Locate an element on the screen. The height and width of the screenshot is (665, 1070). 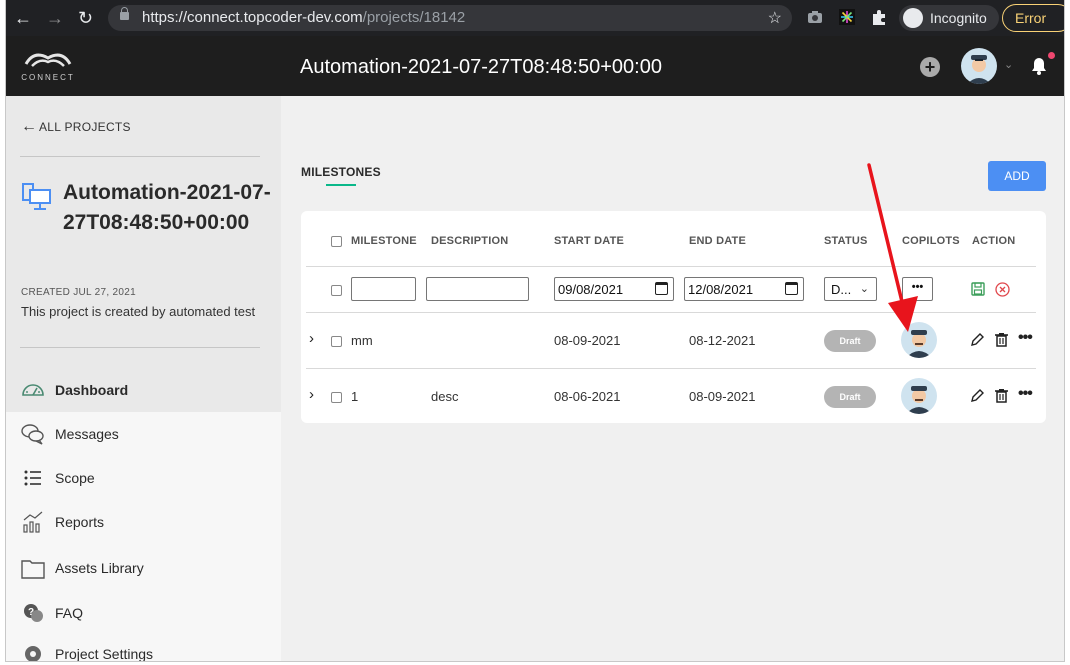
sidebar-item-dashboard: Dashboard is located at coordinates (143, 390).